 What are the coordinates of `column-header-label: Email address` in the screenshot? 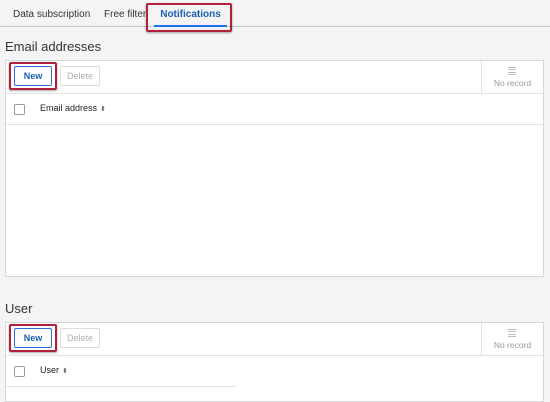 It's located at (69, 108).